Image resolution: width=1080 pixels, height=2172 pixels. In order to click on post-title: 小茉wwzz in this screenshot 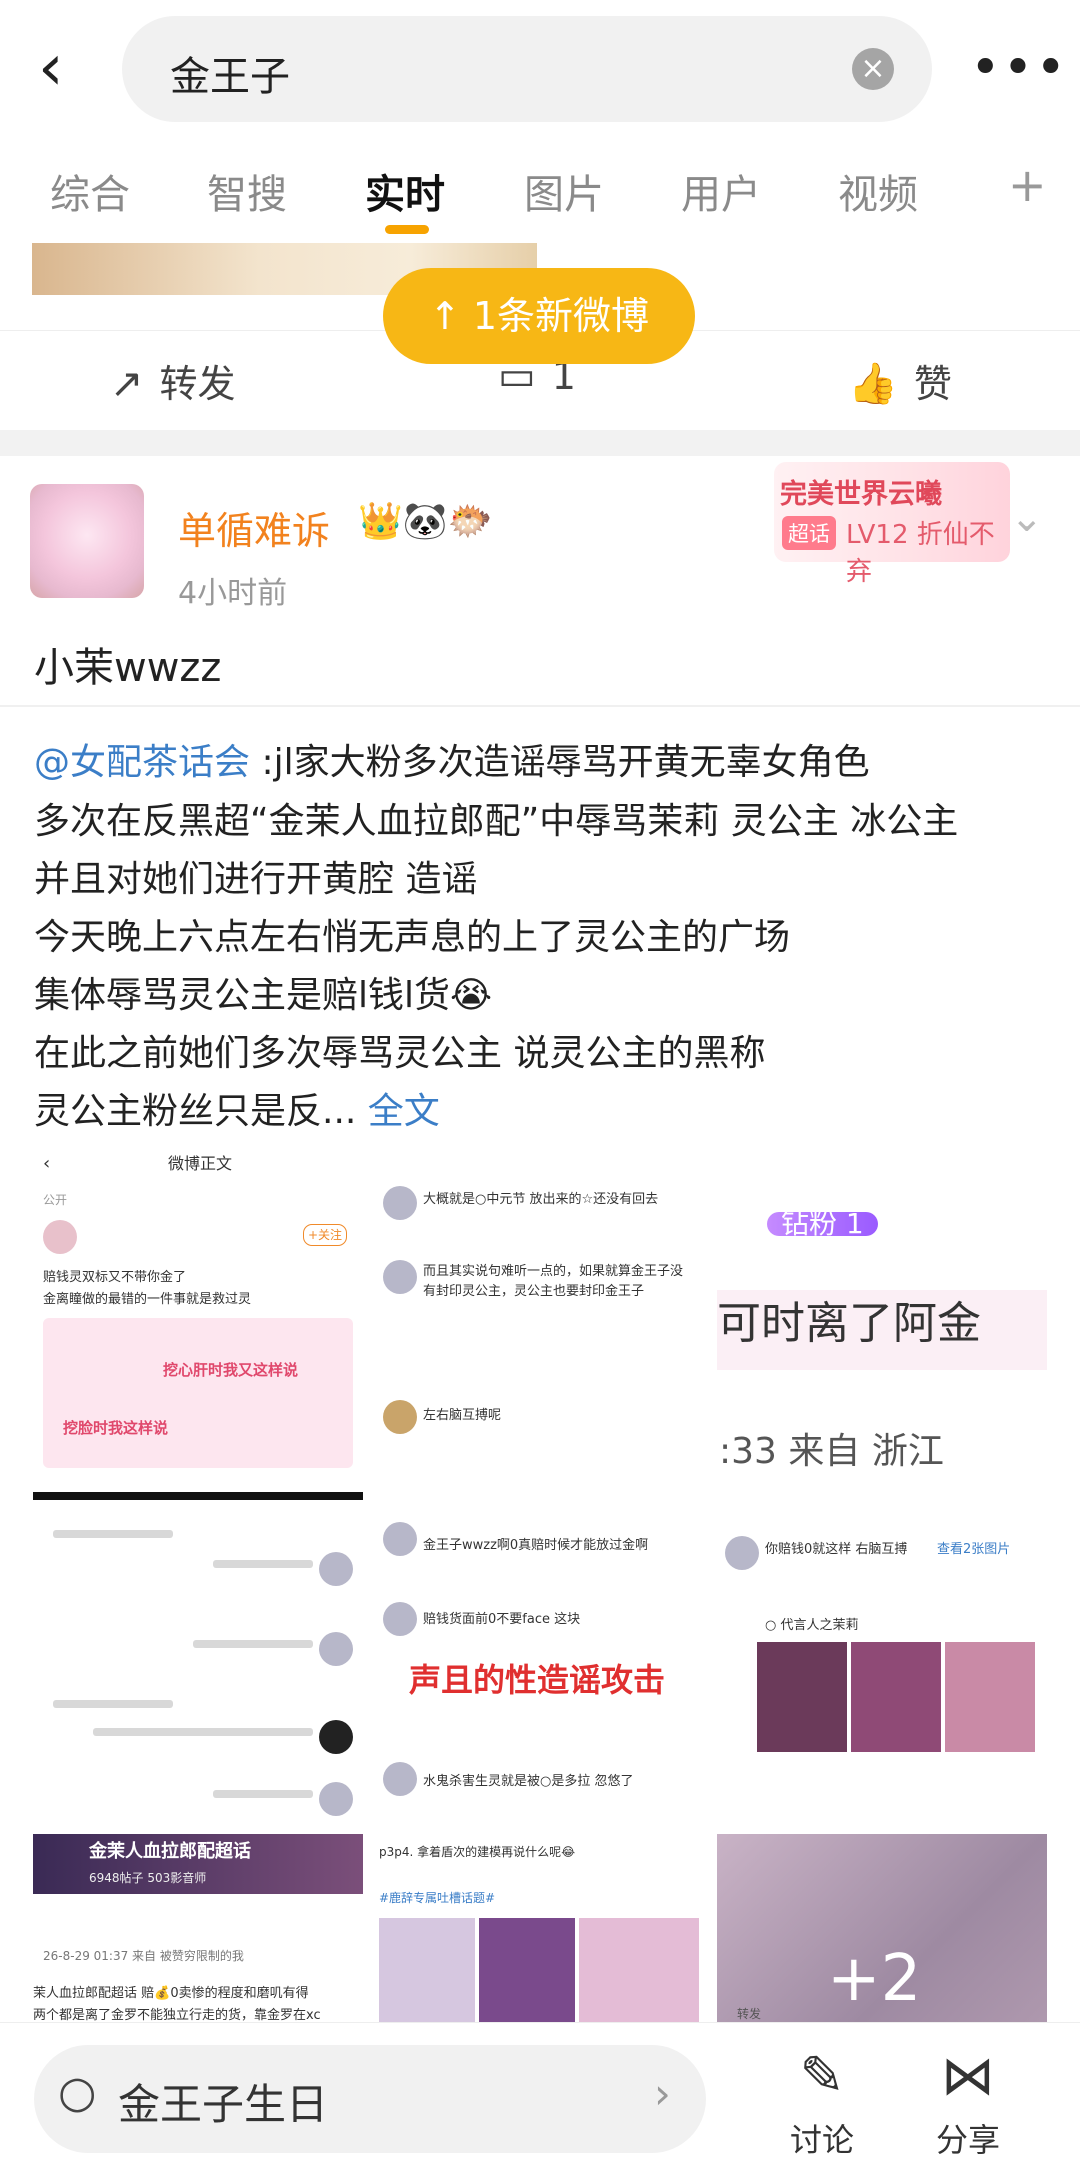, I will do `click(128, 668)`.